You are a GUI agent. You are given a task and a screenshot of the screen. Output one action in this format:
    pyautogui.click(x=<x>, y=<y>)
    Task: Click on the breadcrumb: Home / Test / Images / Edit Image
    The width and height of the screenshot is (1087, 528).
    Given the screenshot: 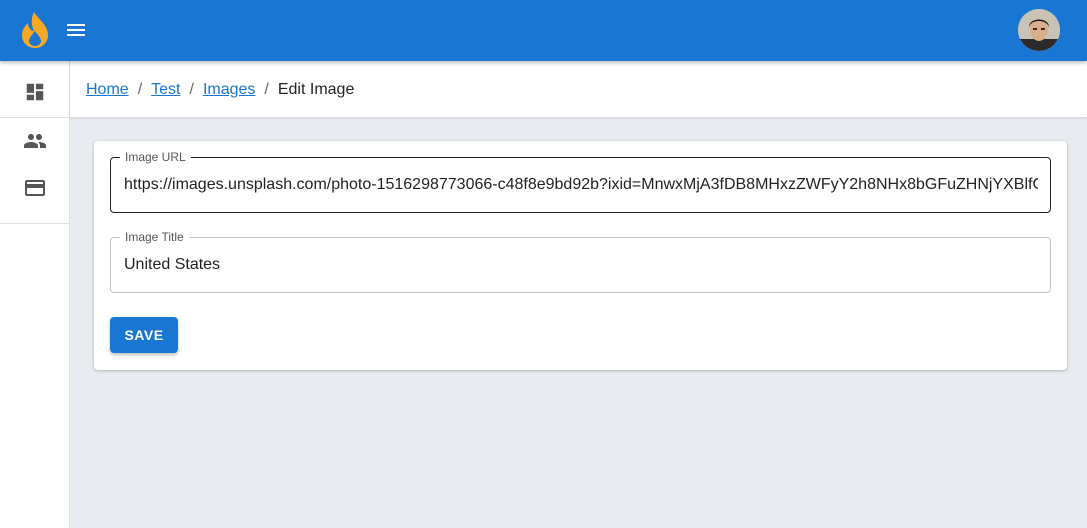 What is the action you would take?
    pyautogui.click(x=220, y=89)
    